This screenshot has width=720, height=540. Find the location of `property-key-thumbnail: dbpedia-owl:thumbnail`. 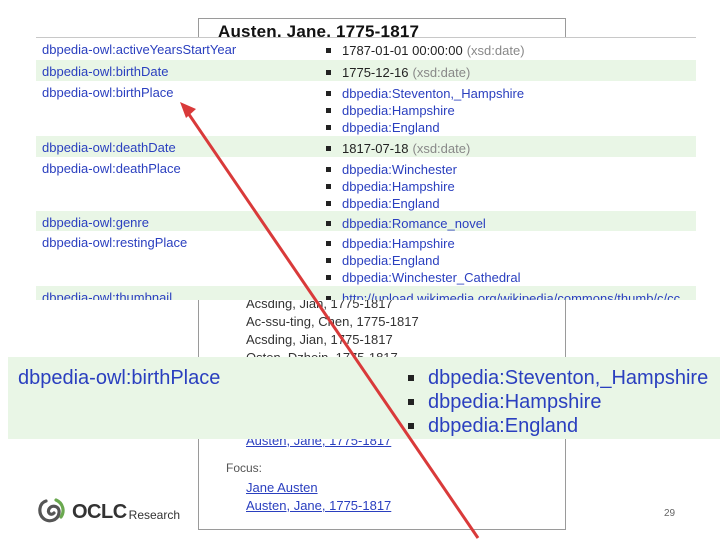

property-key-thumbnail: dbpedia-owl:thumbnail is located at coordinates (107, 295).